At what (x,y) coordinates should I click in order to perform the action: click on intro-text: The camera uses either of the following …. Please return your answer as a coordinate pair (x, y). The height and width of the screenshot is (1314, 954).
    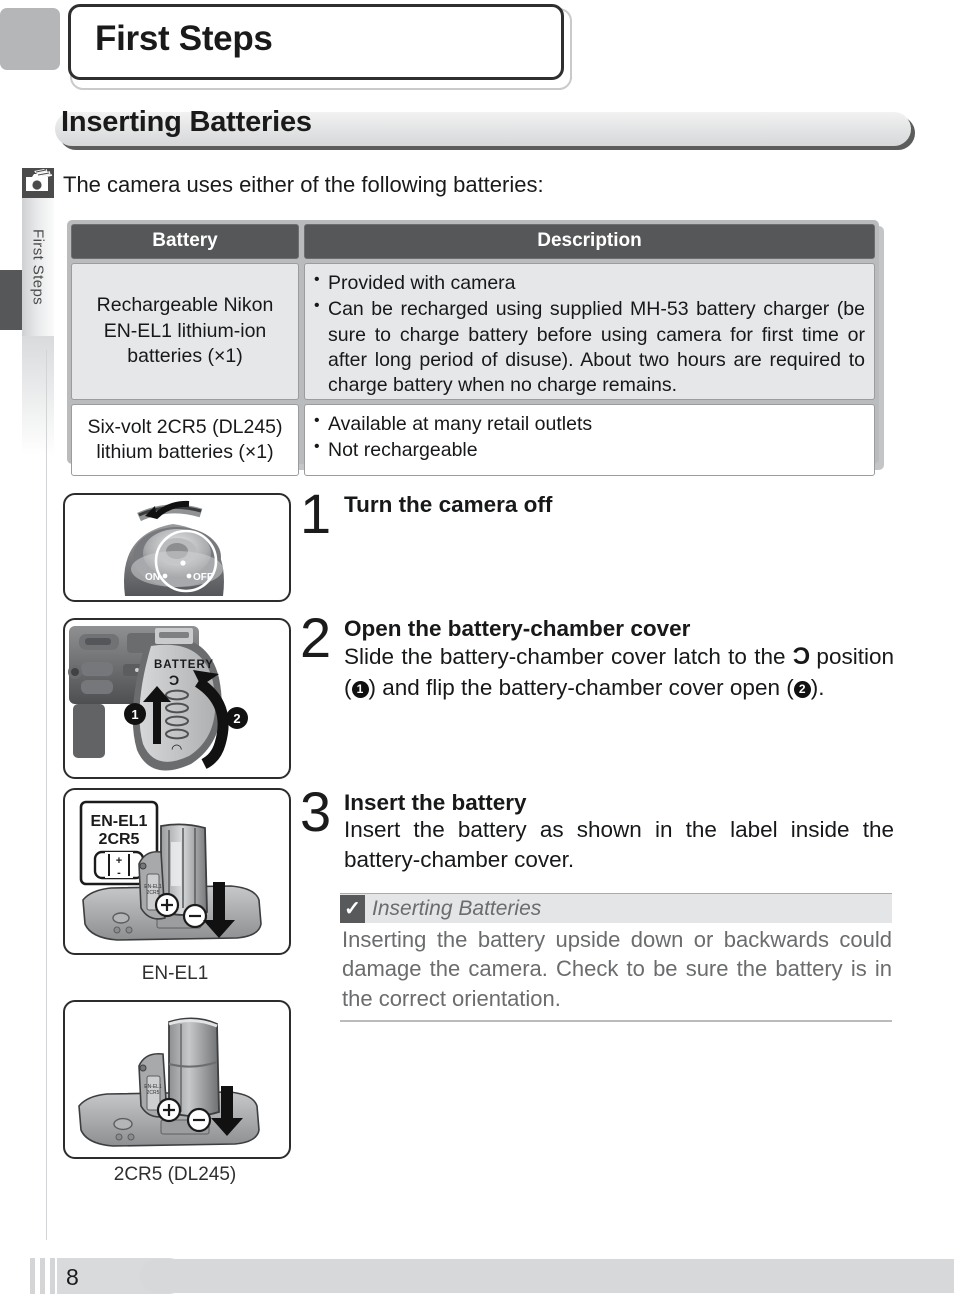
    Looking at the image, I should click on (303, 184).